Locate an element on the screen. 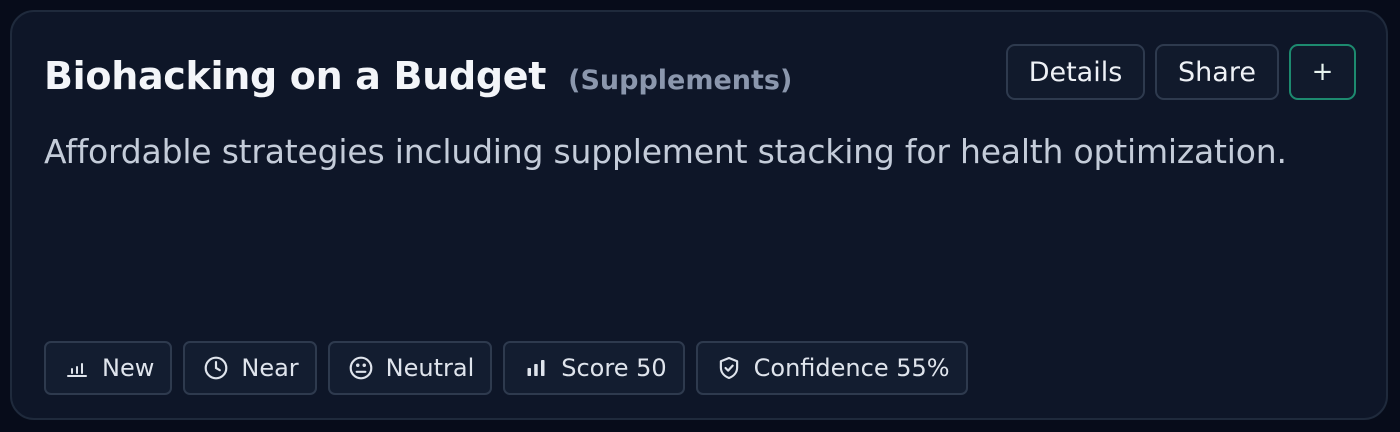 The height and width of the screenshot is (432, 1400). tag-list: New Near Neutral Score 50 Confidence 55% is located at coordinates (506, 368).